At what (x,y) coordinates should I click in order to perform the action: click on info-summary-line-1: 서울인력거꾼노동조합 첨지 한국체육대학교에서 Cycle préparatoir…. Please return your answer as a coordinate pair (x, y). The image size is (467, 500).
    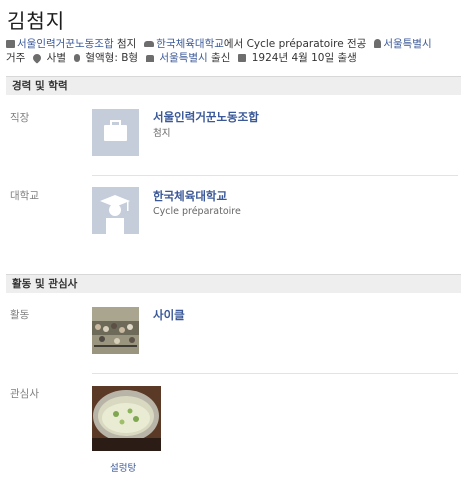
    Looking at the image, I should click on (219, 44).